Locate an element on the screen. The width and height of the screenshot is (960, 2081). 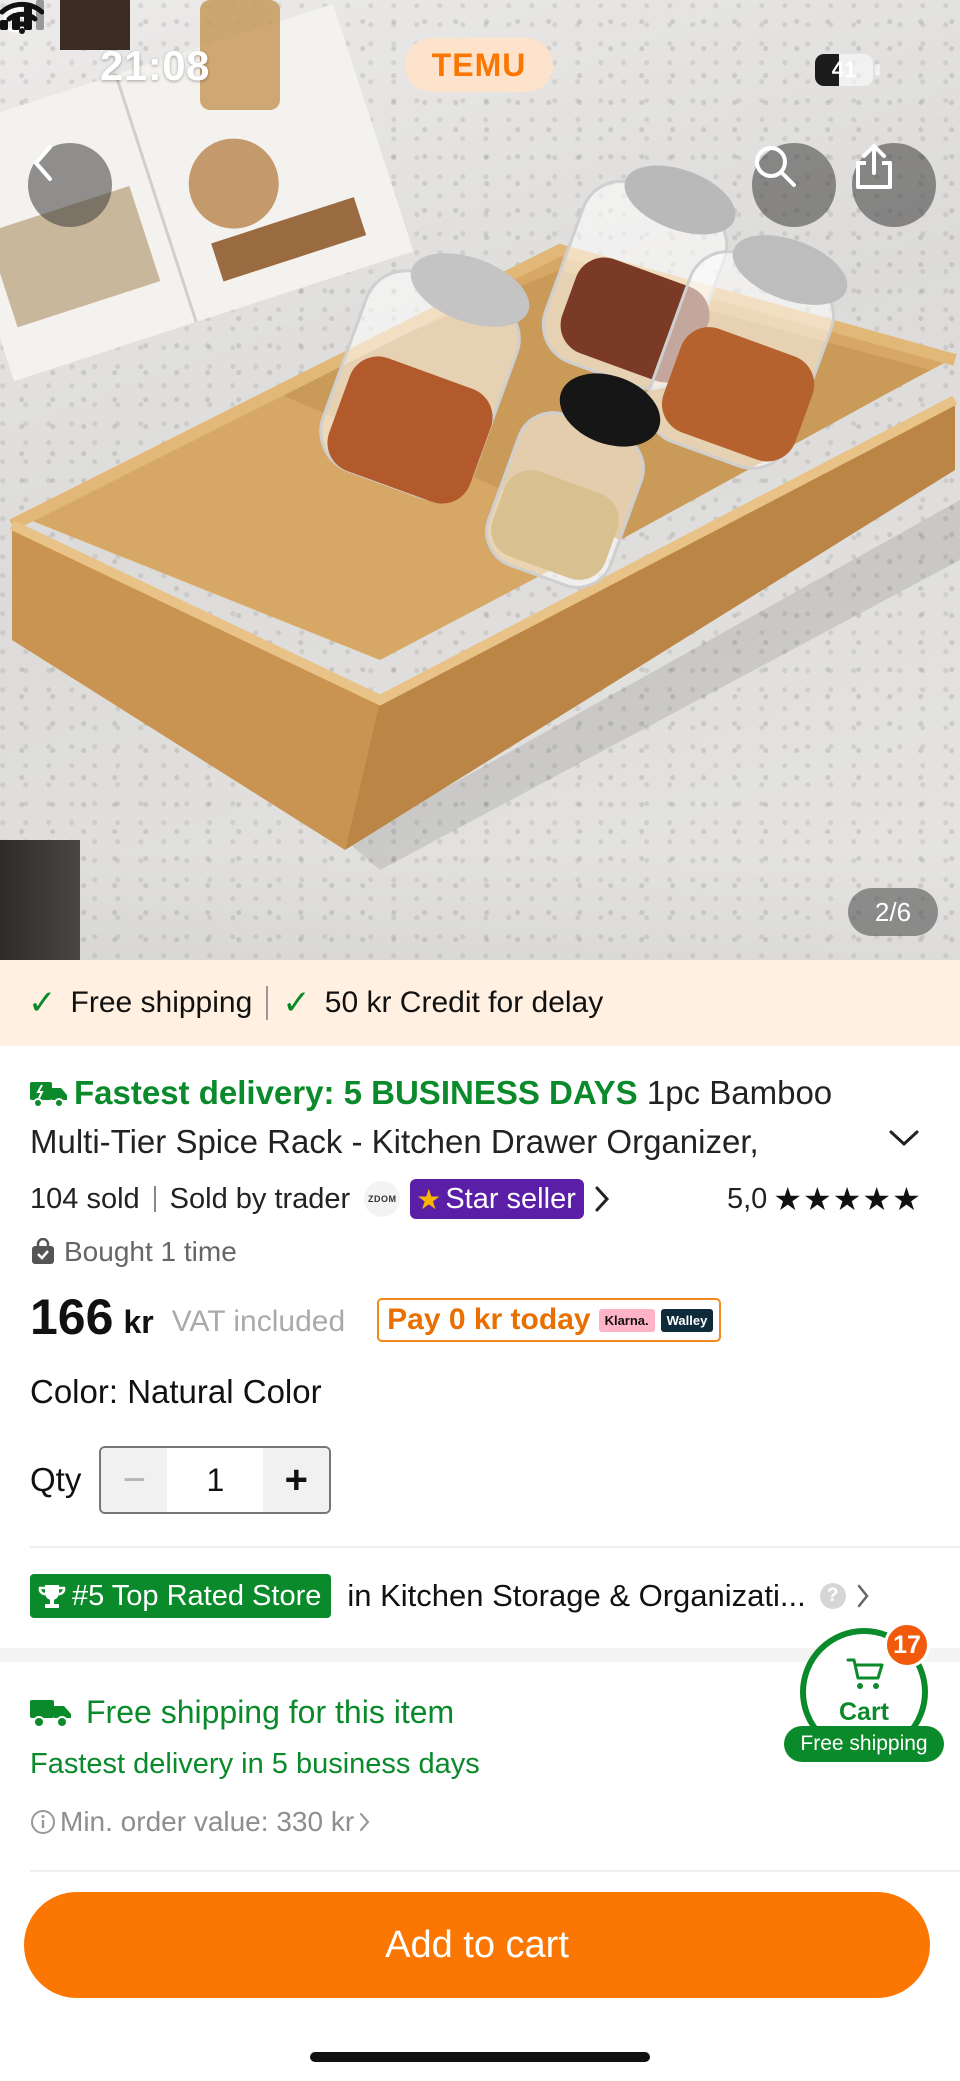
cart-free-shipping-tag: Free shipping is located at coordinates (864, 1744).